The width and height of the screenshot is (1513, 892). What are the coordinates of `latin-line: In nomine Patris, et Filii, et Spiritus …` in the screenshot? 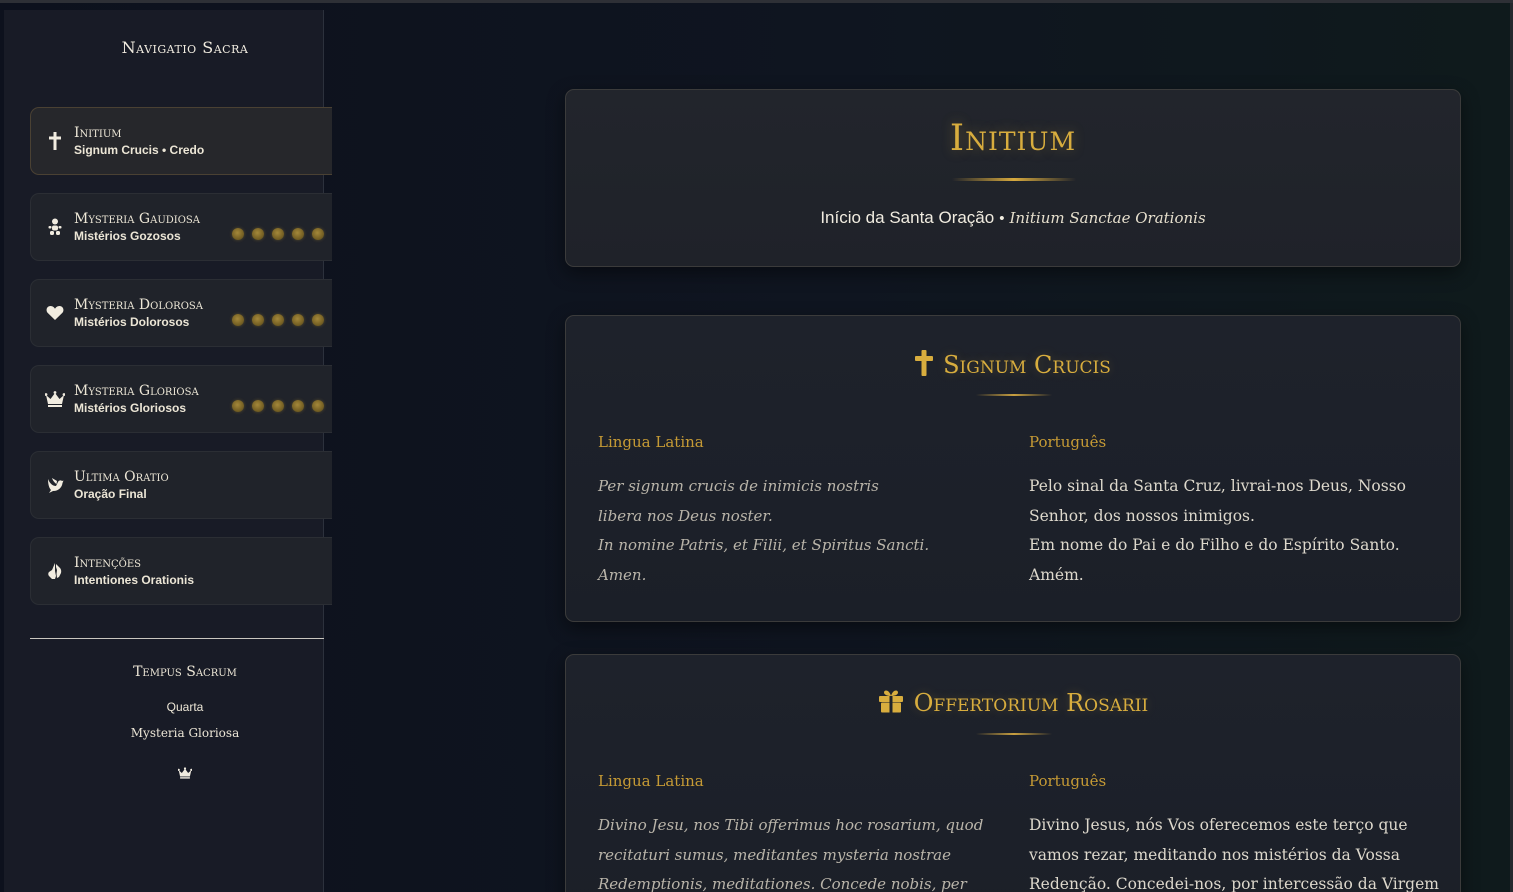 It's located at (764, 545).